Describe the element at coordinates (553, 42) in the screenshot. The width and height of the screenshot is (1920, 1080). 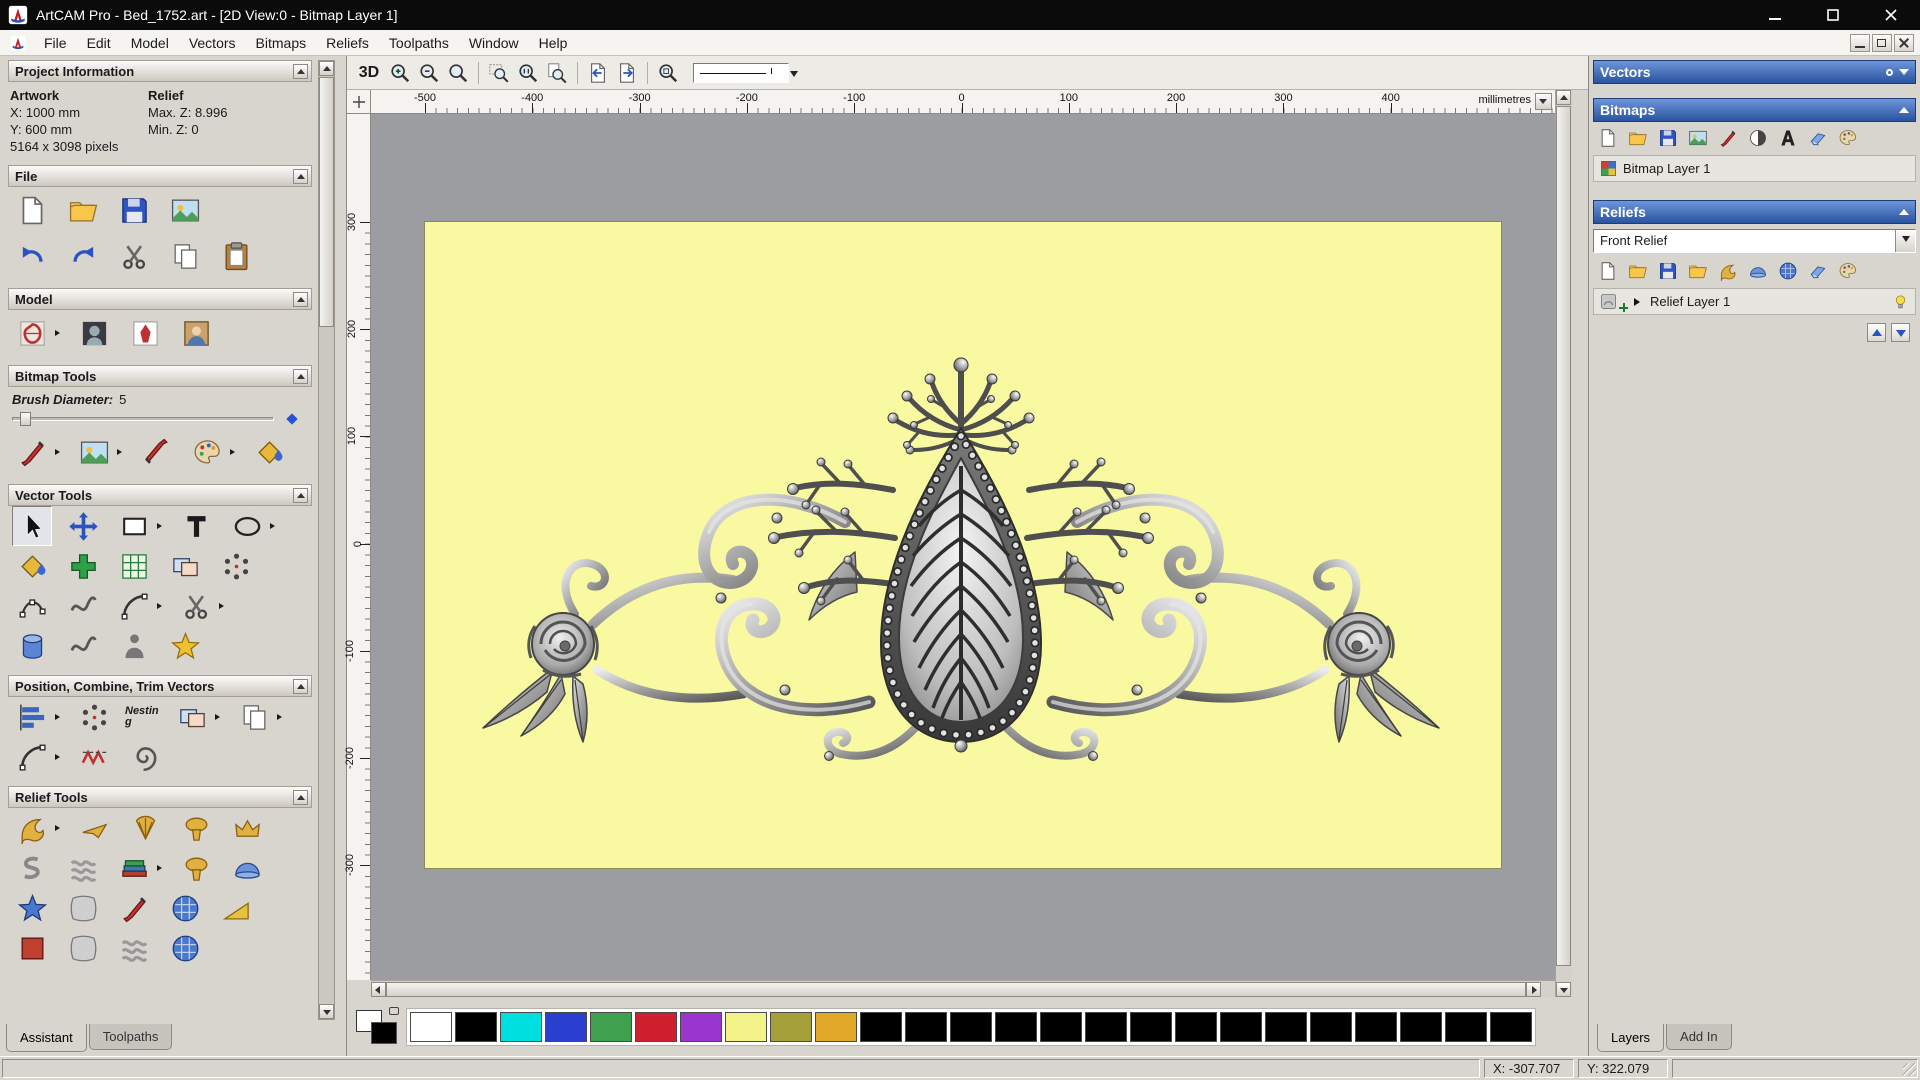
I see `menu-help: Help` at that location.